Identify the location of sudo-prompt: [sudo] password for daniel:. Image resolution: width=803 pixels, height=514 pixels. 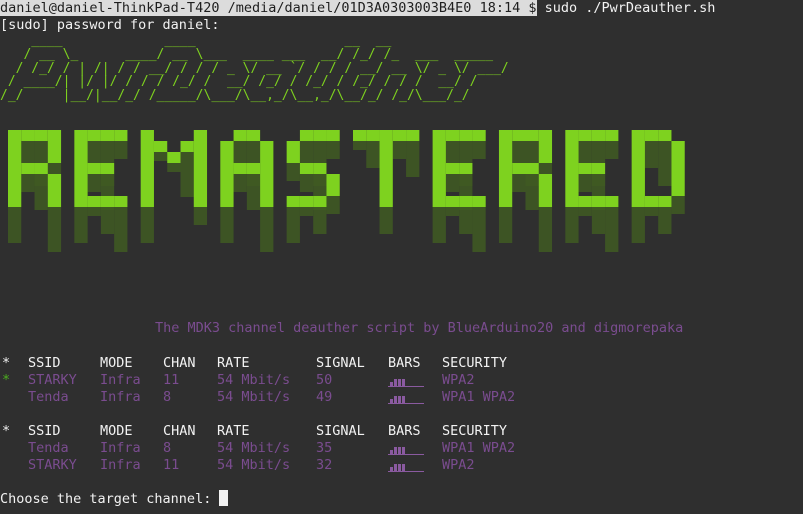
(110, 25).